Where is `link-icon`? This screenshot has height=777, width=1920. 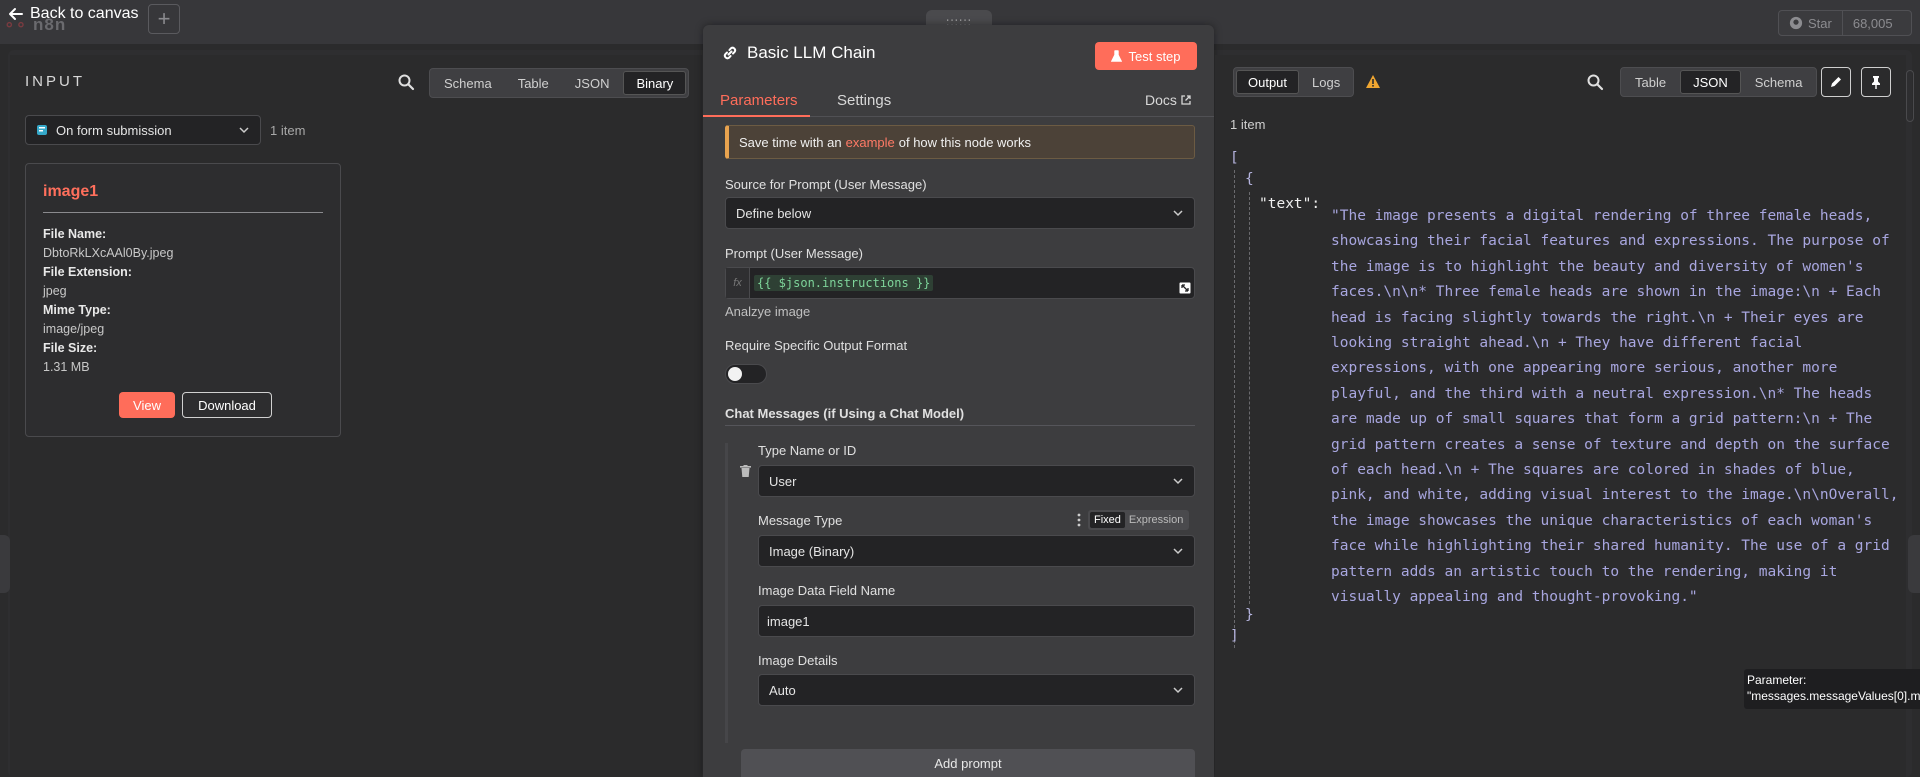 link-icon is located at coordinates (730, 53).